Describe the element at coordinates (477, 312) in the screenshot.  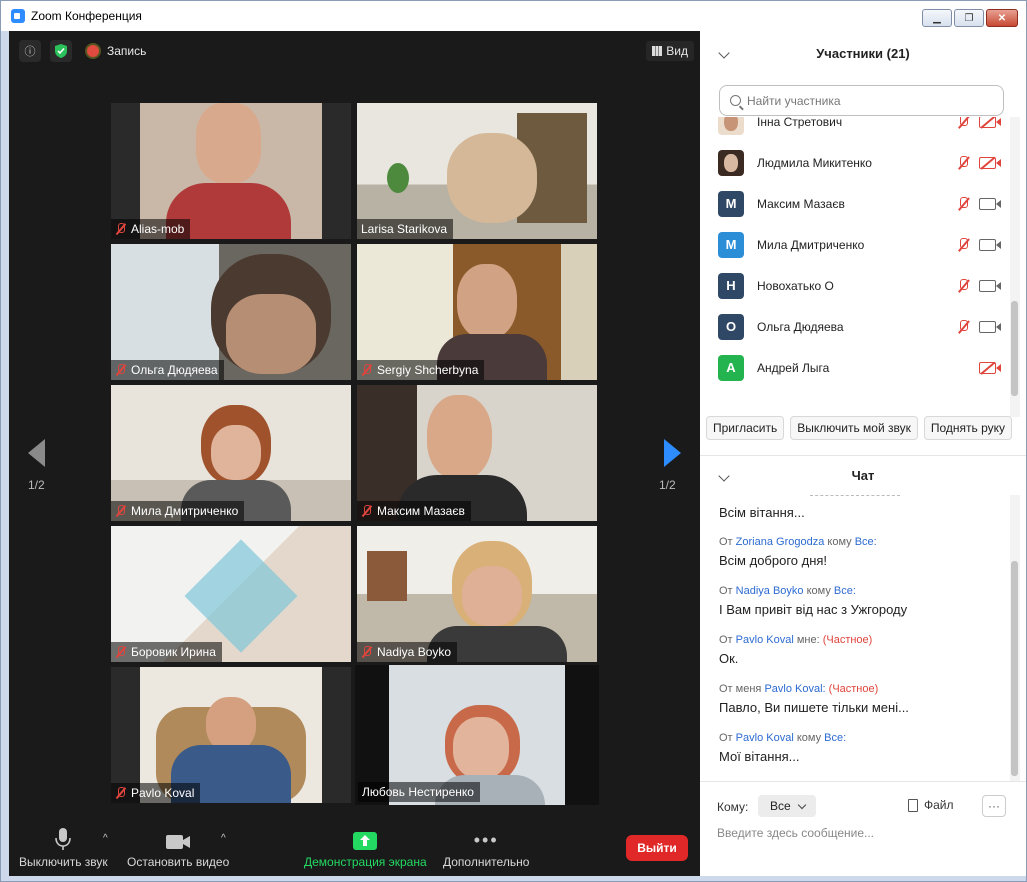
I see `video-tile: Sergiy Shcherbyna` at that location.